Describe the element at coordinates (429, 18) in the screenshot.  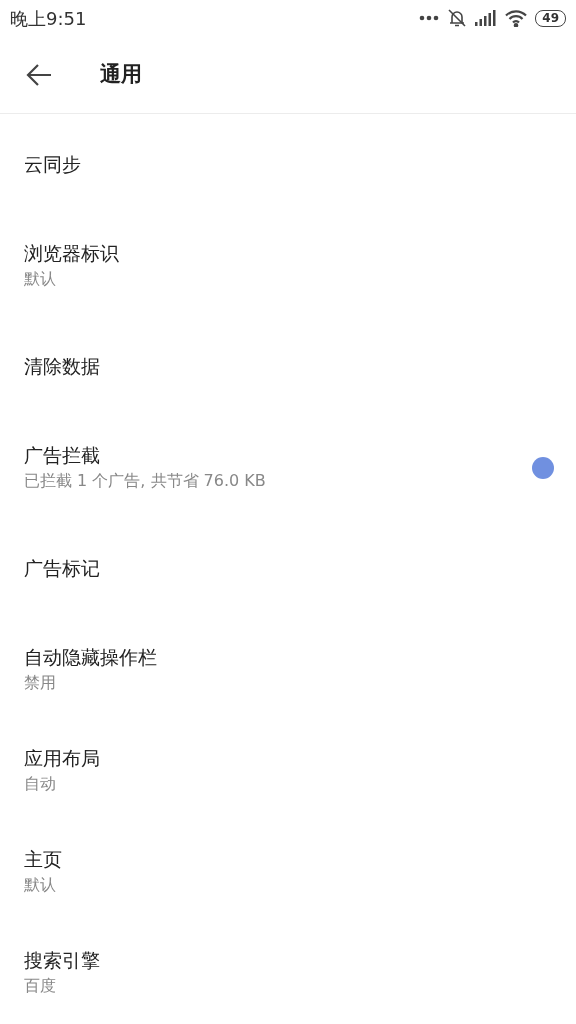
I see `more-dots-icon` at that location.